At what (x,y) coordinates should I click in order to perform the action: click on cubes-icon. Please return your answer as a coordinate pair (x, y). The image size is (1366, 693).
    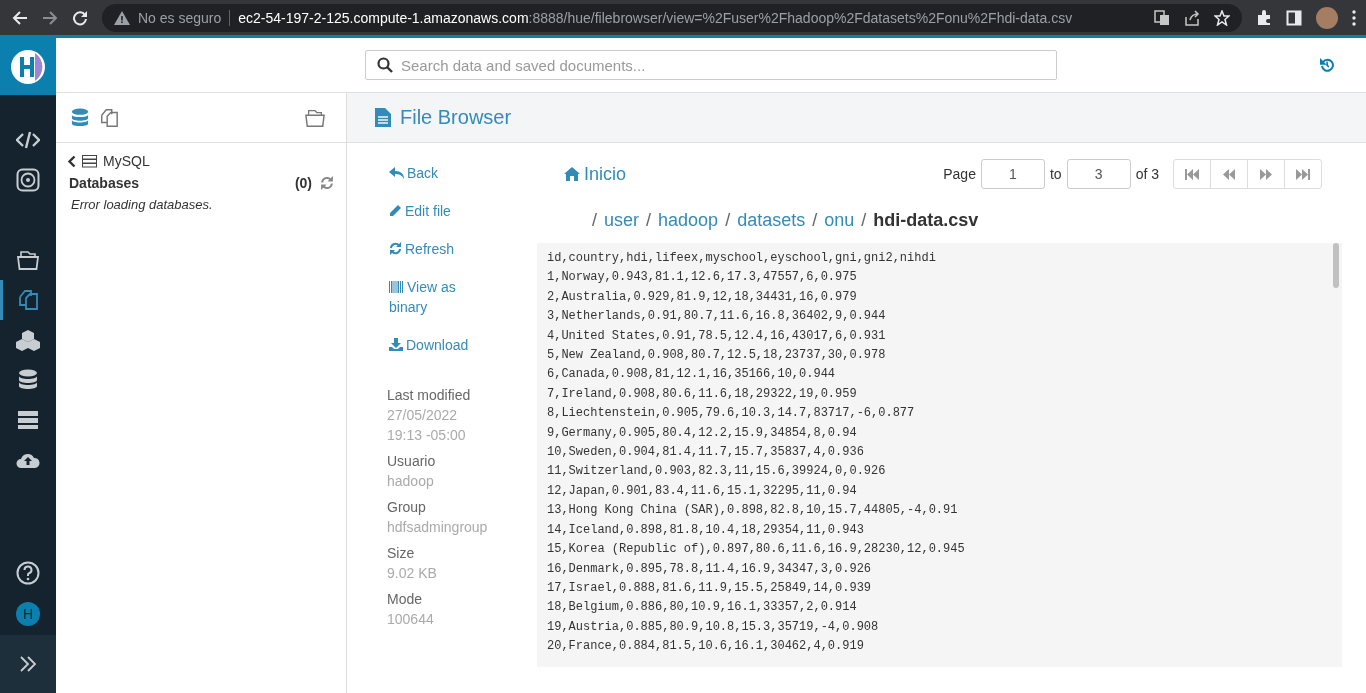
    Looking at the image, I should click on (28, 340).